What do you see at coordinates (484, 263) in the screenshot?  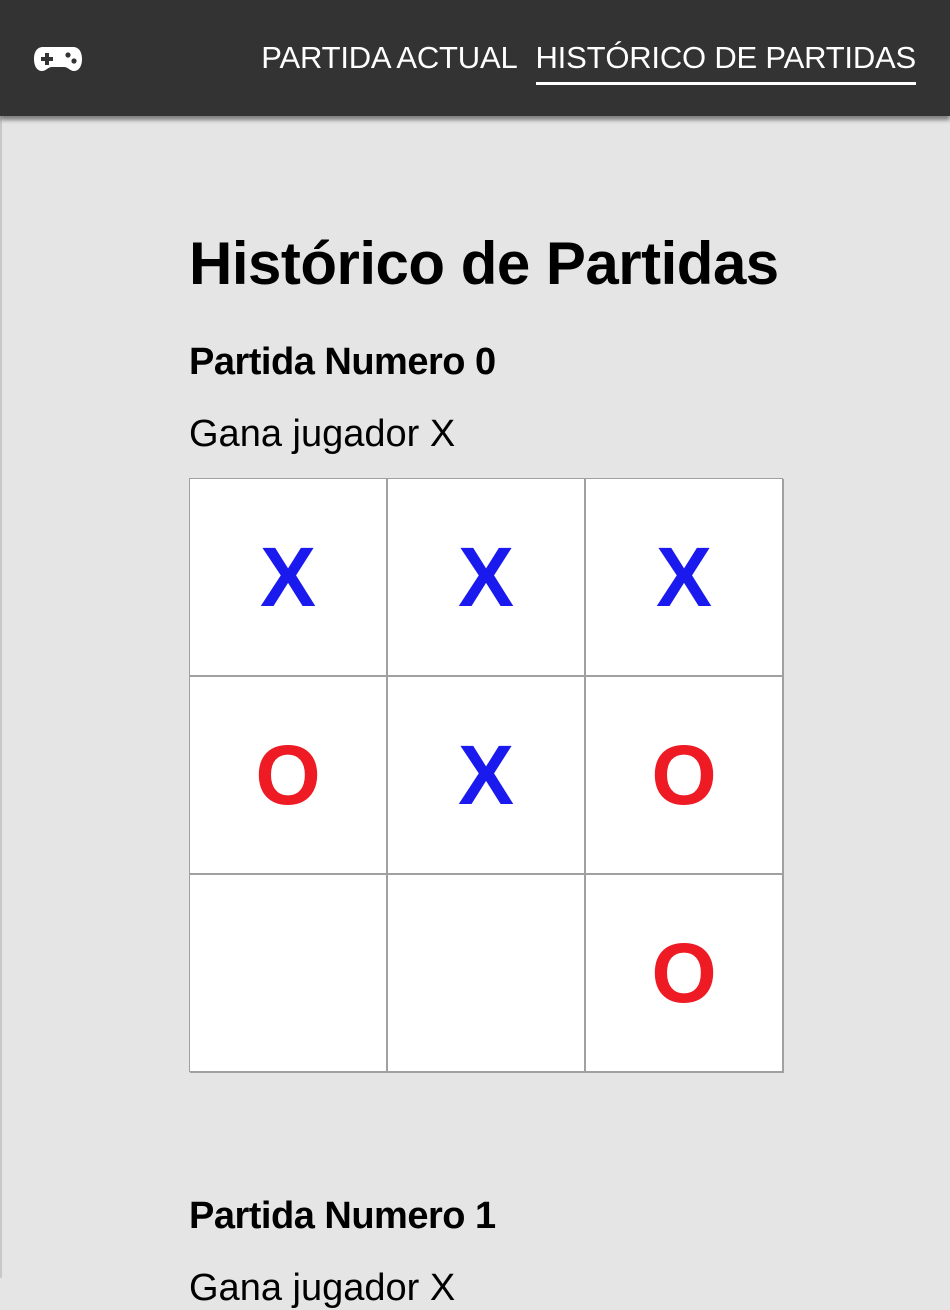 I see `page-title: Histórico de Partidas` at bounding box center [484, 263].